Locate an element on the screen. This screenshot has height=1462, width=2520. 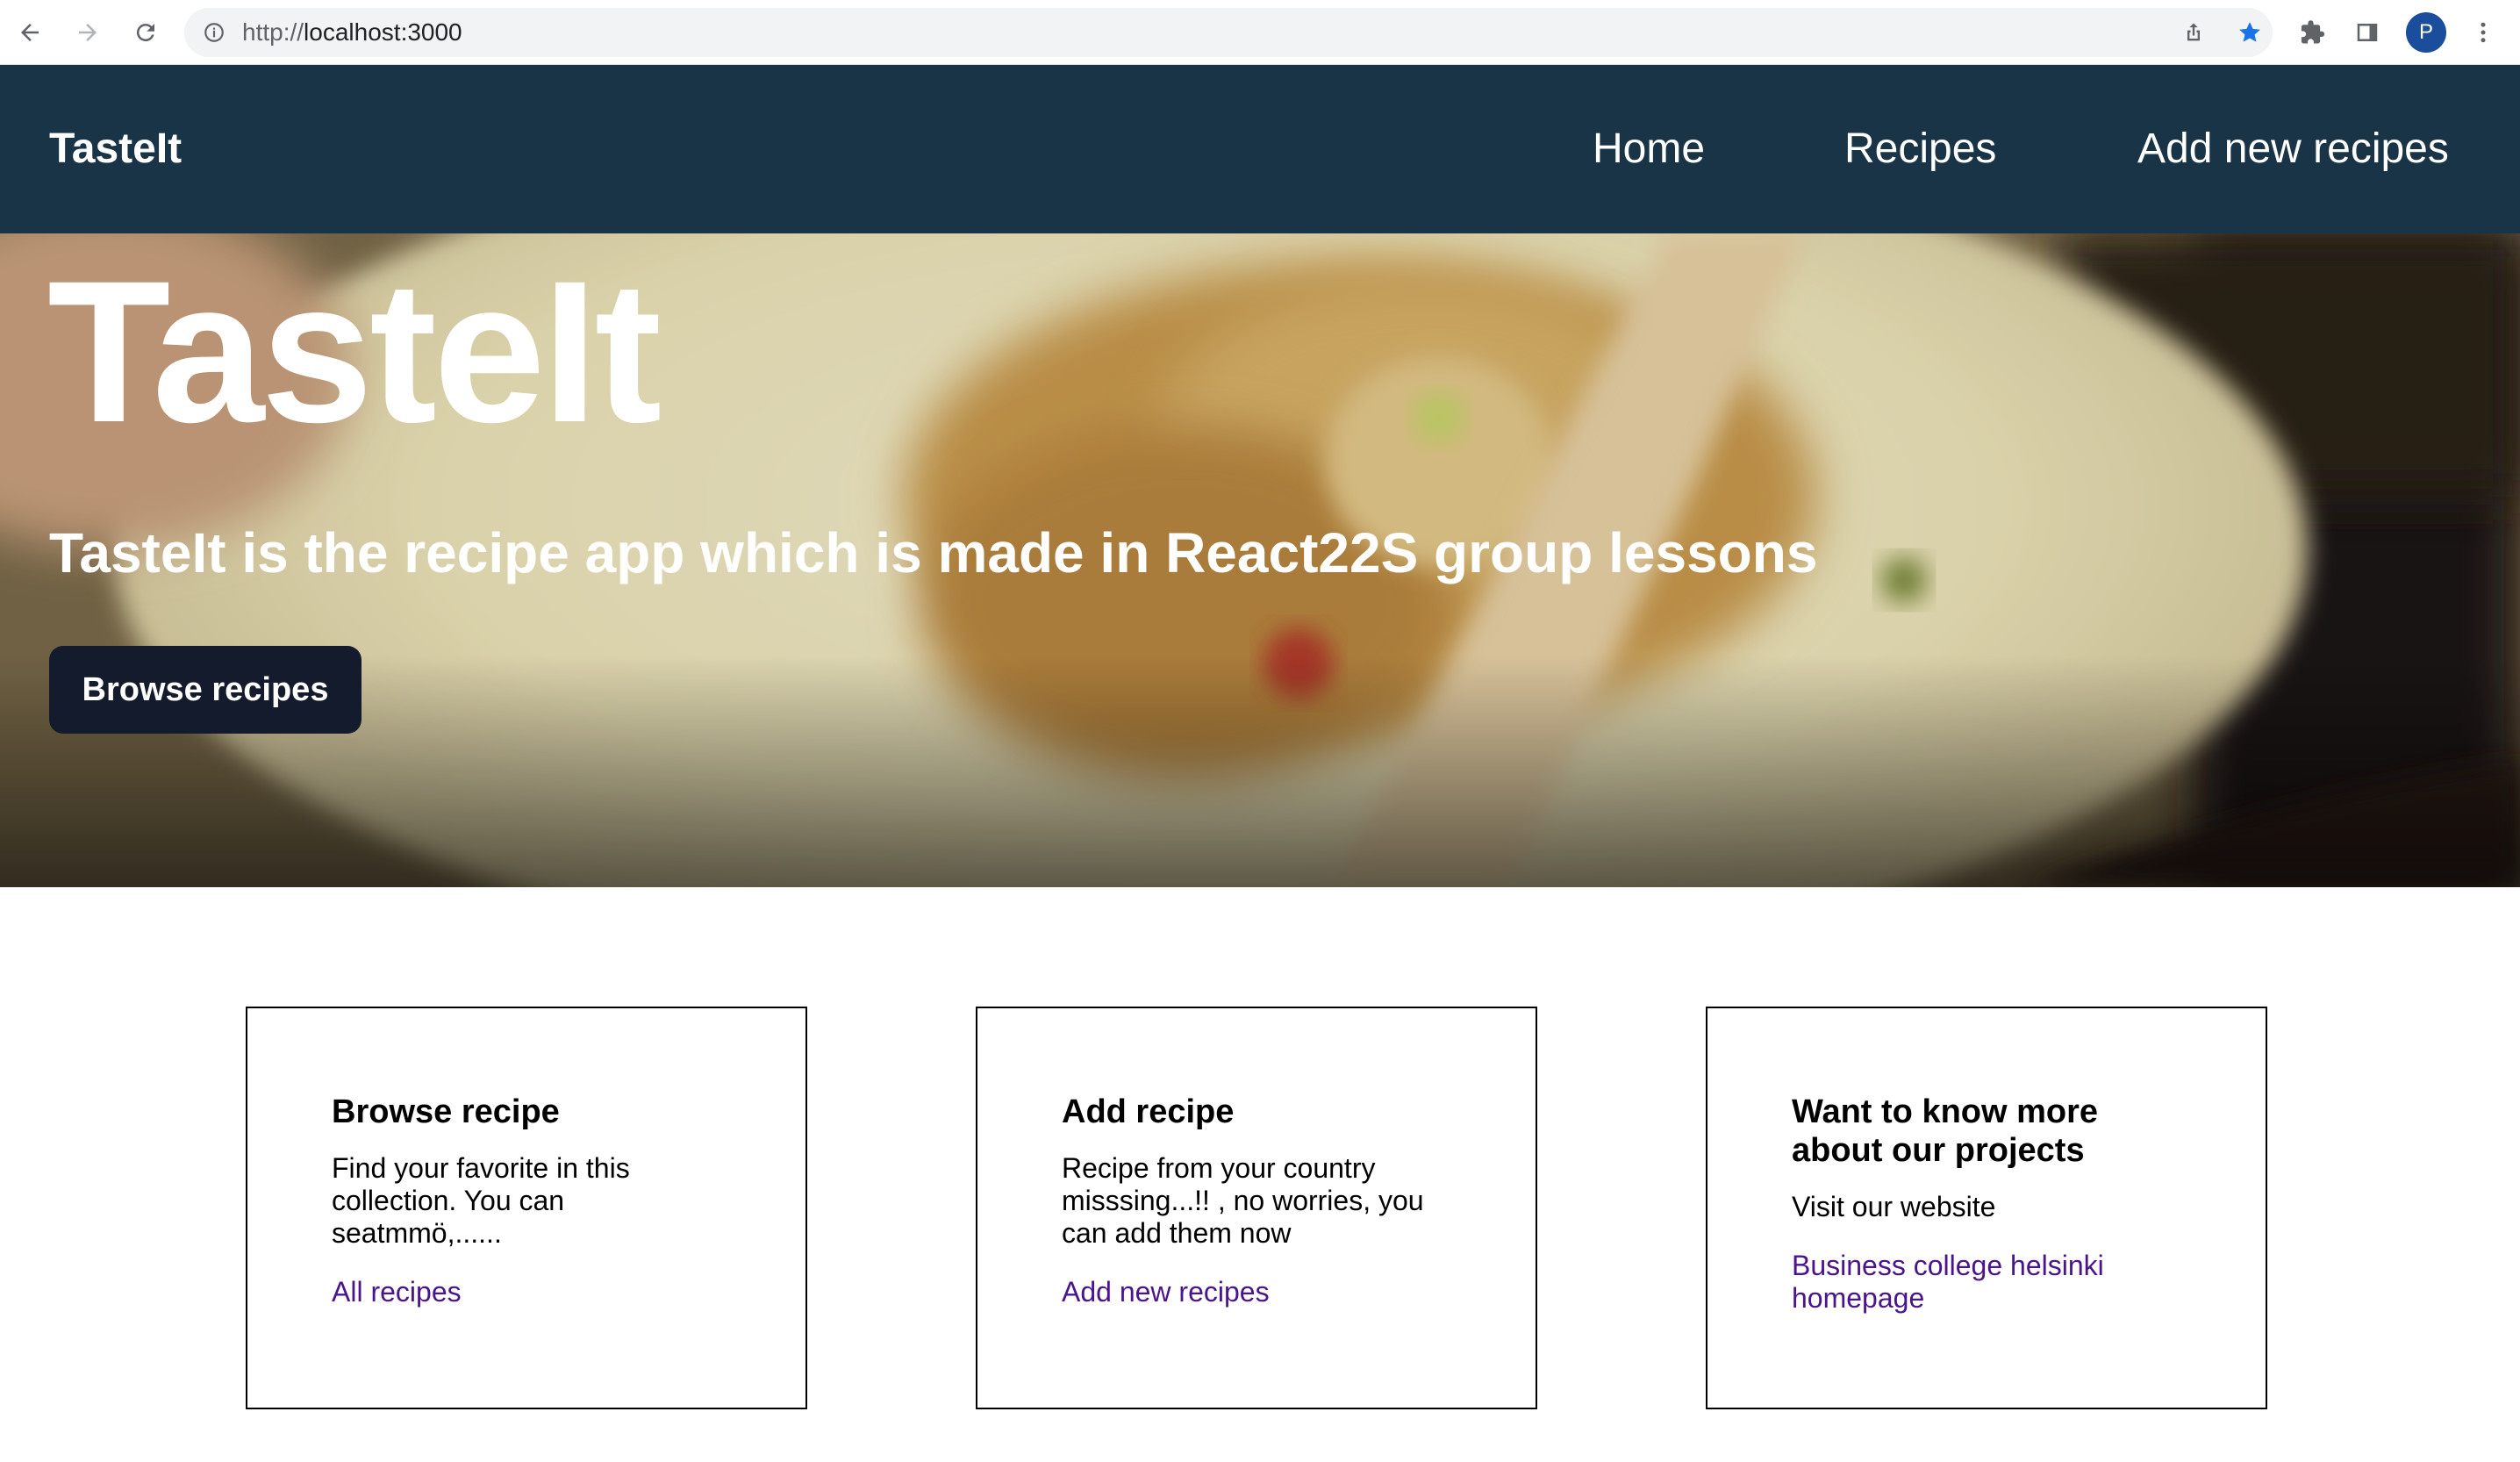
all-recipes-link: All recipes is located at coordinates (526, 1292).